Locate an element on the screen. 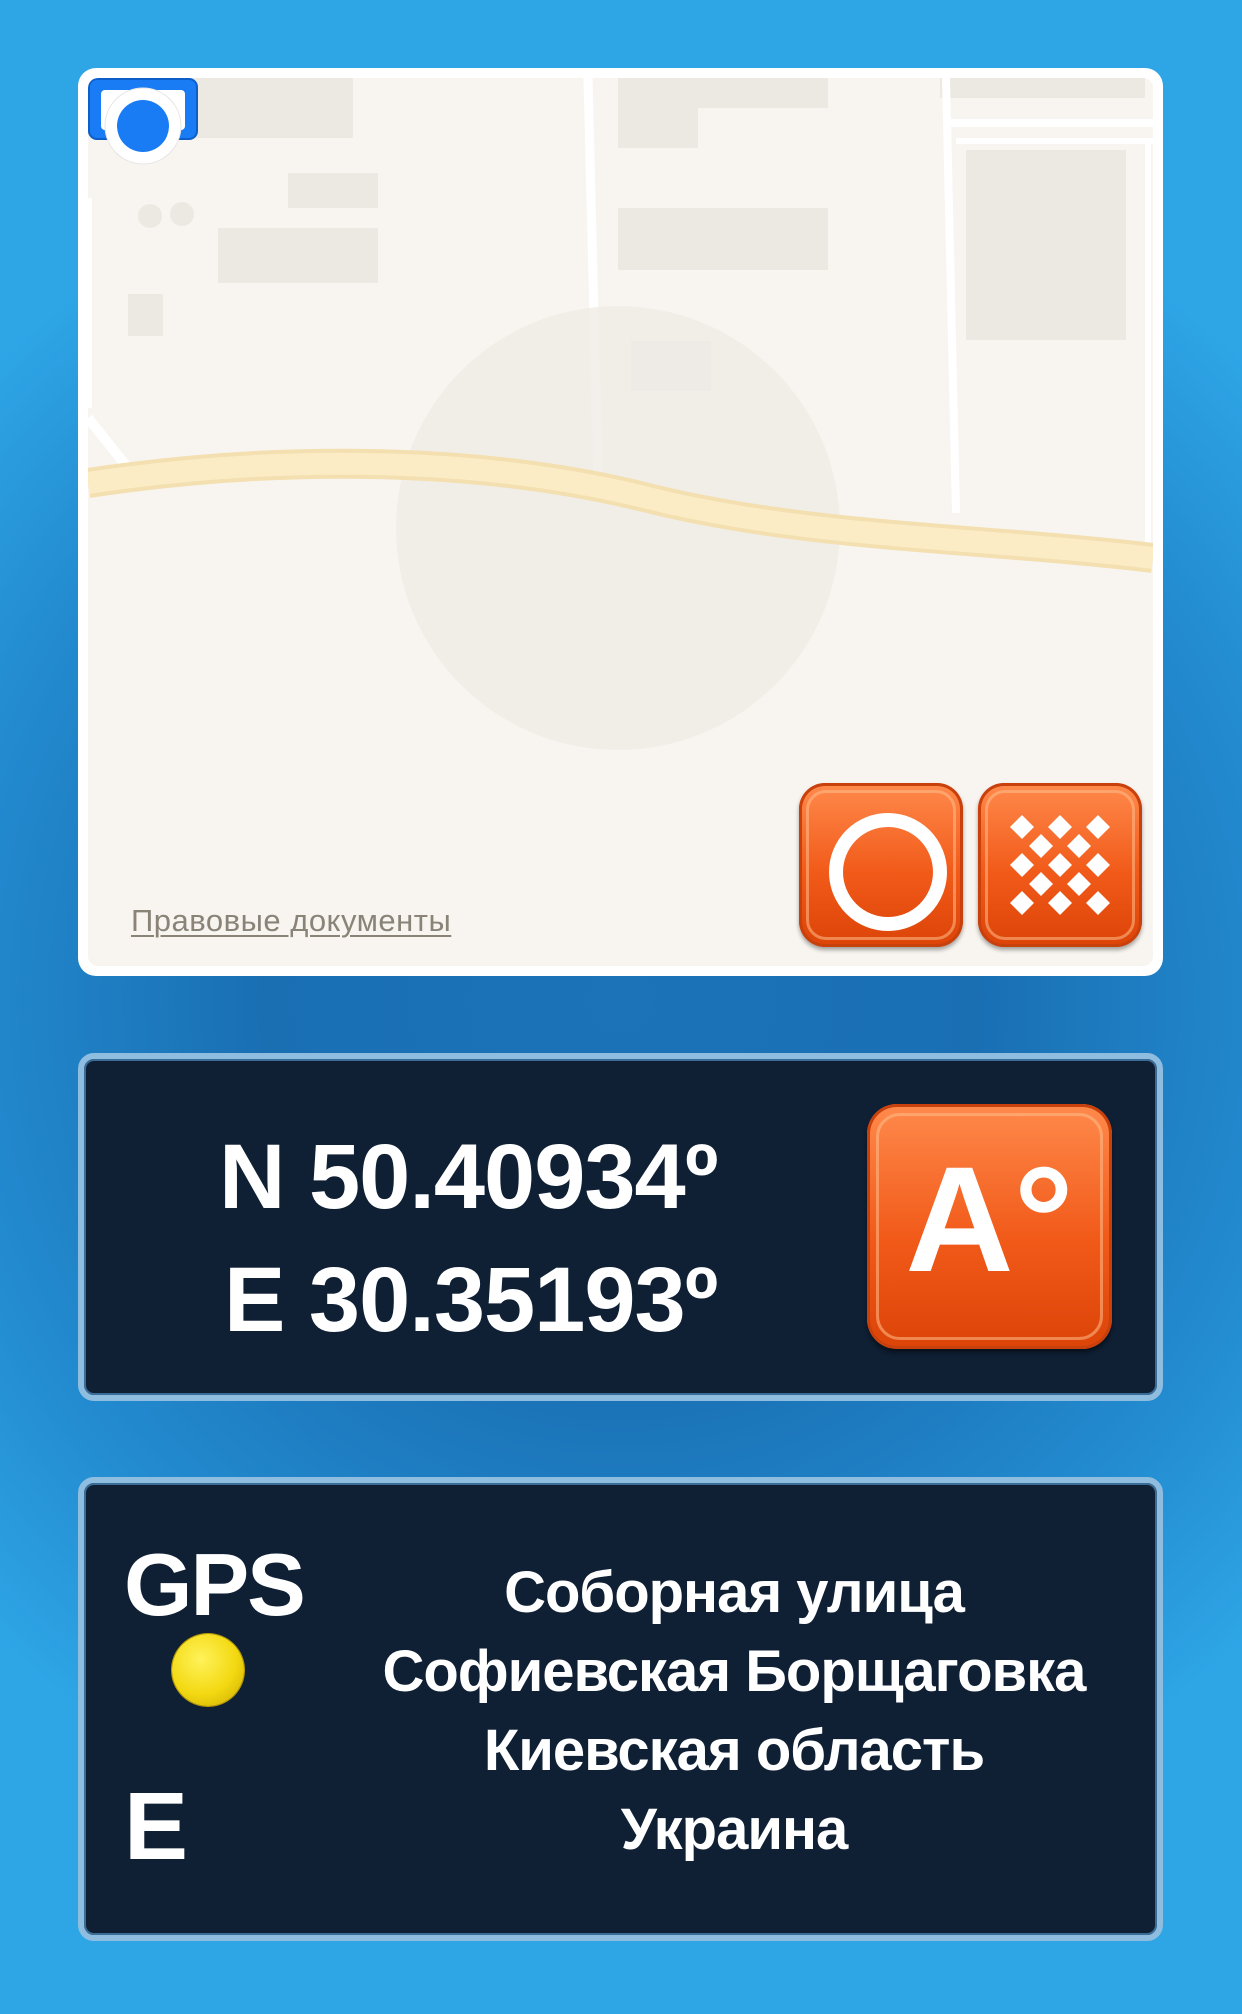  longitude-value: E 30.35193º is located at coordinates (471, 1300).